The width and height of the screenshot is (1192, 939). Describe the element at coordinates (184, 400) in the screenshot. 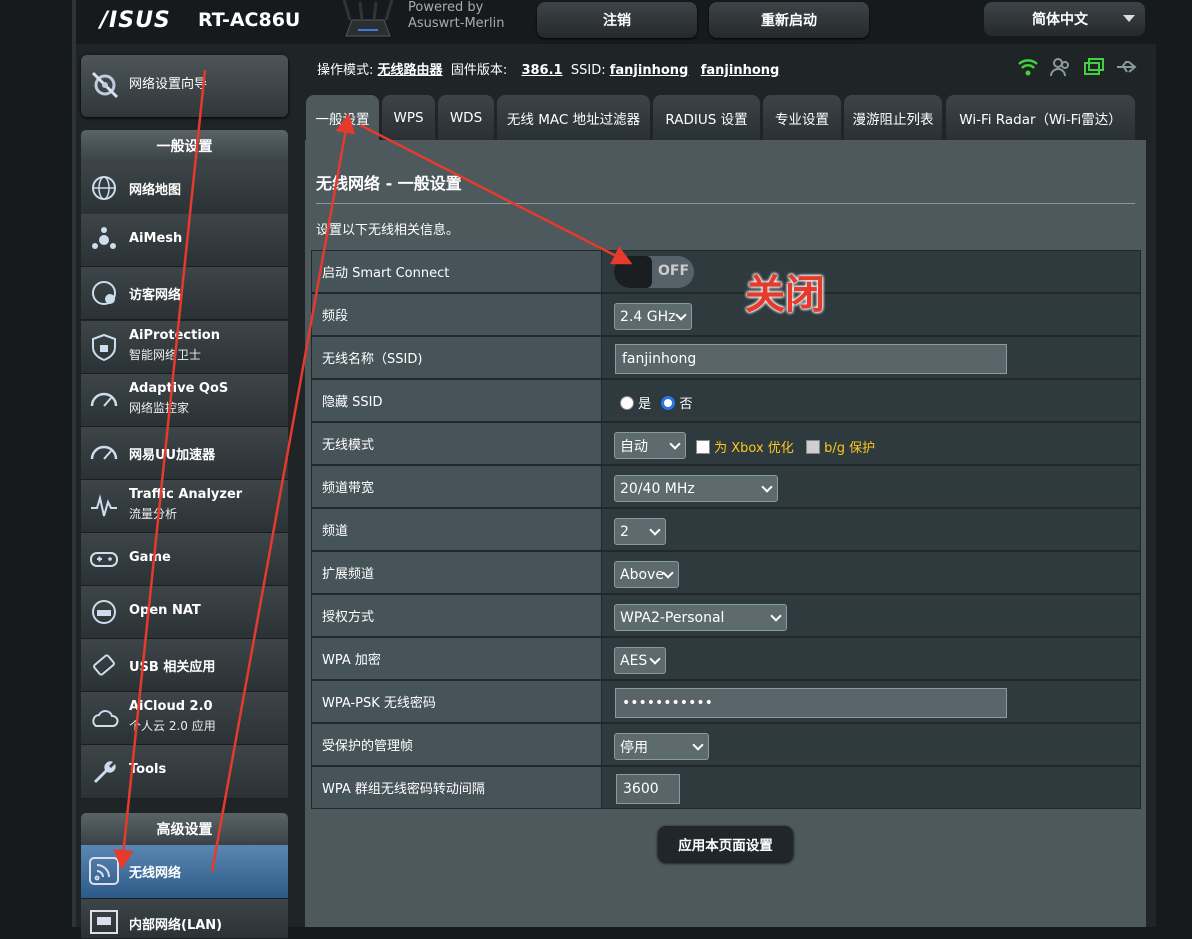

I see `sidebar-item-adaptive-qos: Adaptive QoS 网络监控家` at that location.